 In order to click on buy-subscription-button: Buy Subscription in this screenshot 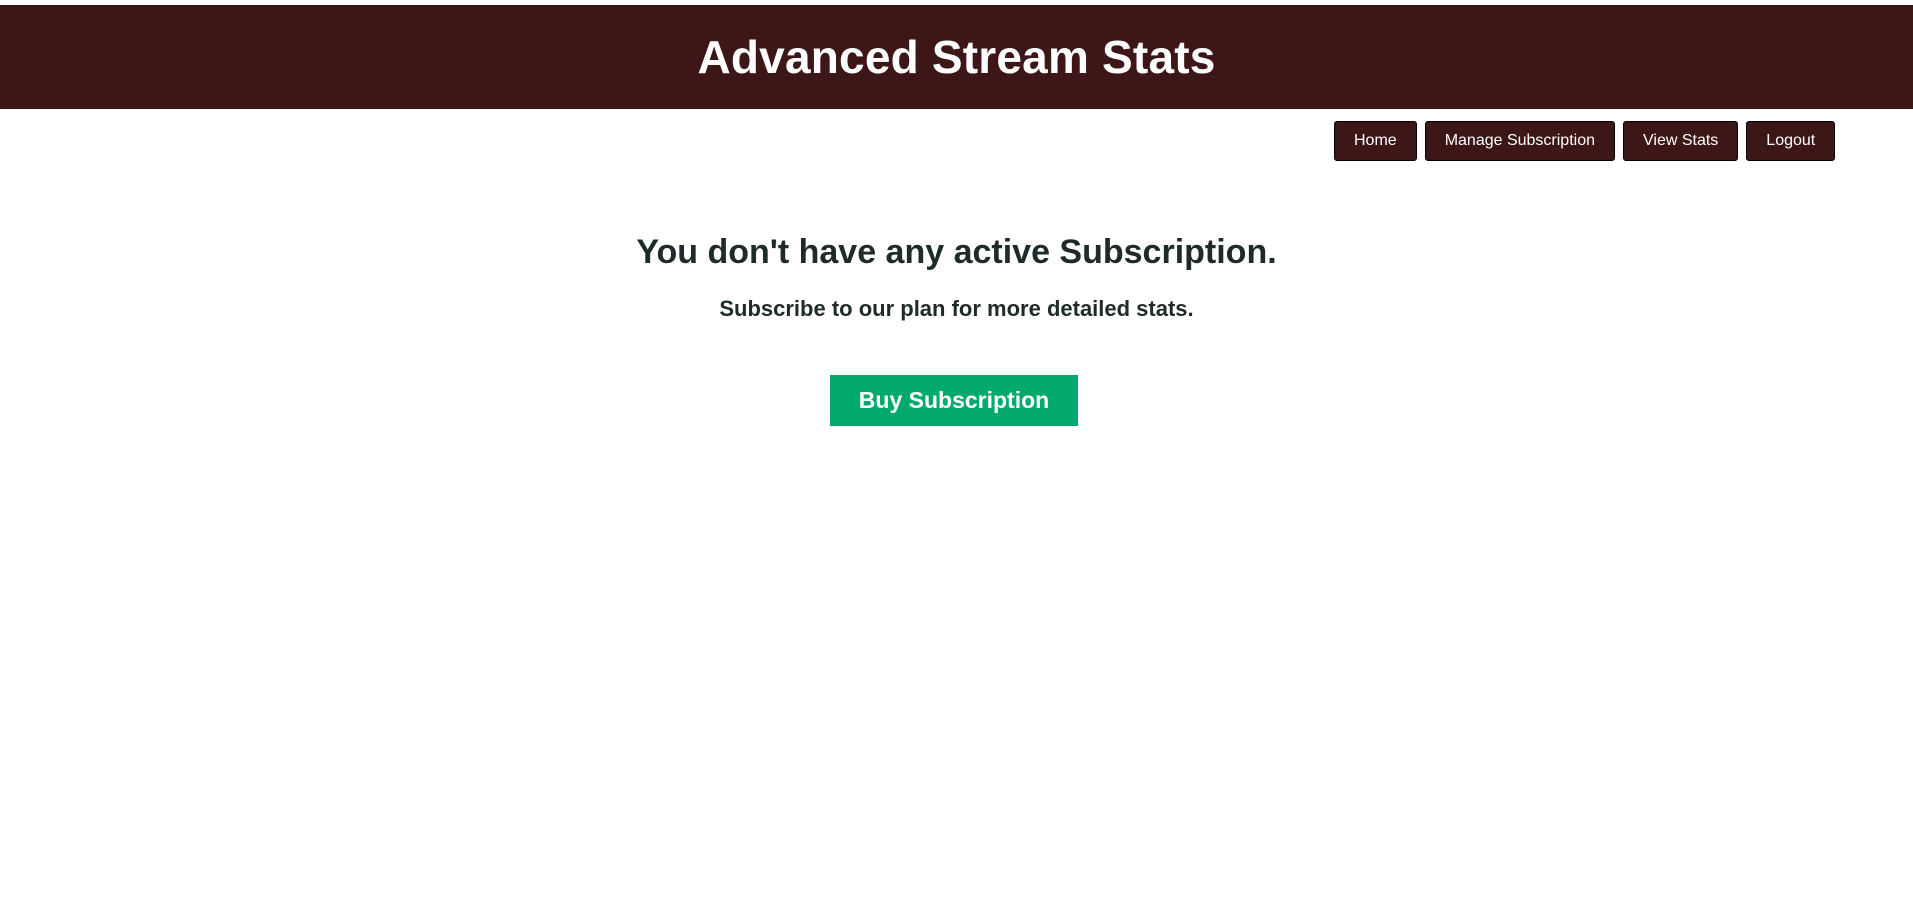, I will do `click(954, 400)`.